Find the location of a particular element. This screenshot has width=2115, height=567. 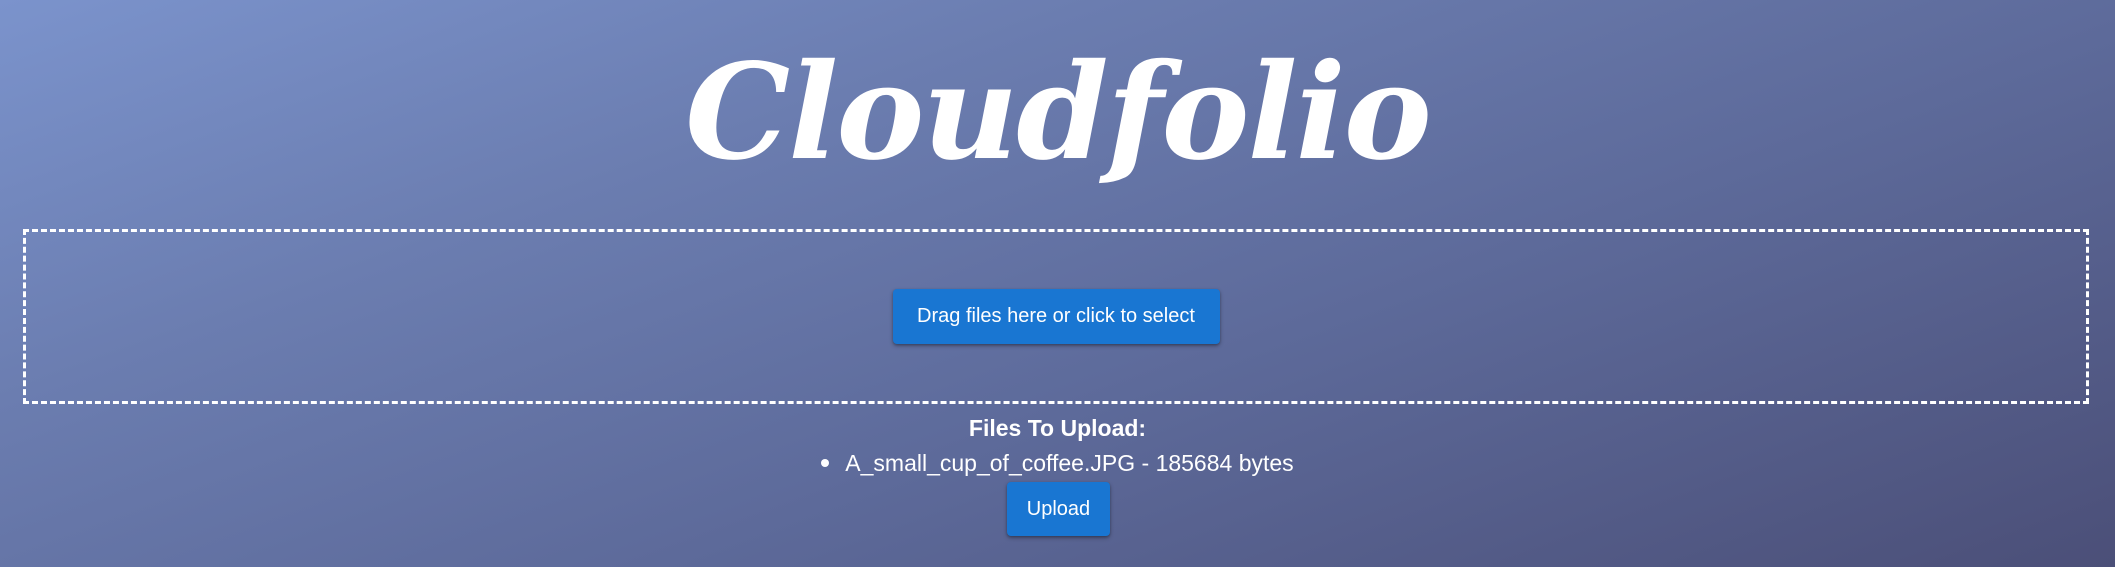

file-name: A_small_cup_of_coffee.JPG is located at coordinates (990, 463).